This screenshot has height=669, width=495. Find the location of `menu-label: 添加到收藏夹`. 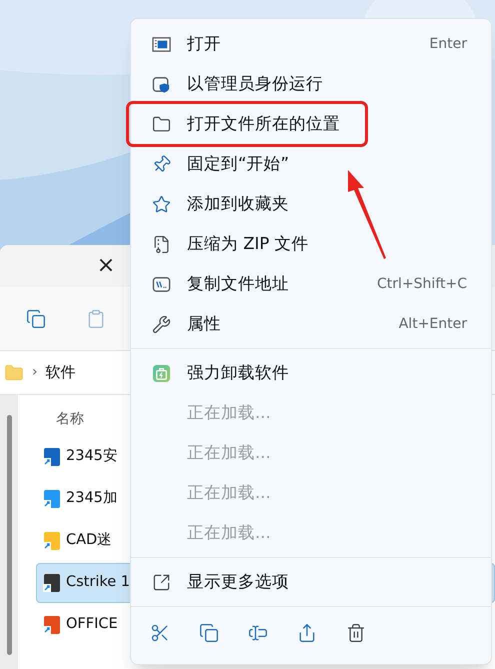

menu-label: 添加到收藏夹 is located at coordinates (238, 203).